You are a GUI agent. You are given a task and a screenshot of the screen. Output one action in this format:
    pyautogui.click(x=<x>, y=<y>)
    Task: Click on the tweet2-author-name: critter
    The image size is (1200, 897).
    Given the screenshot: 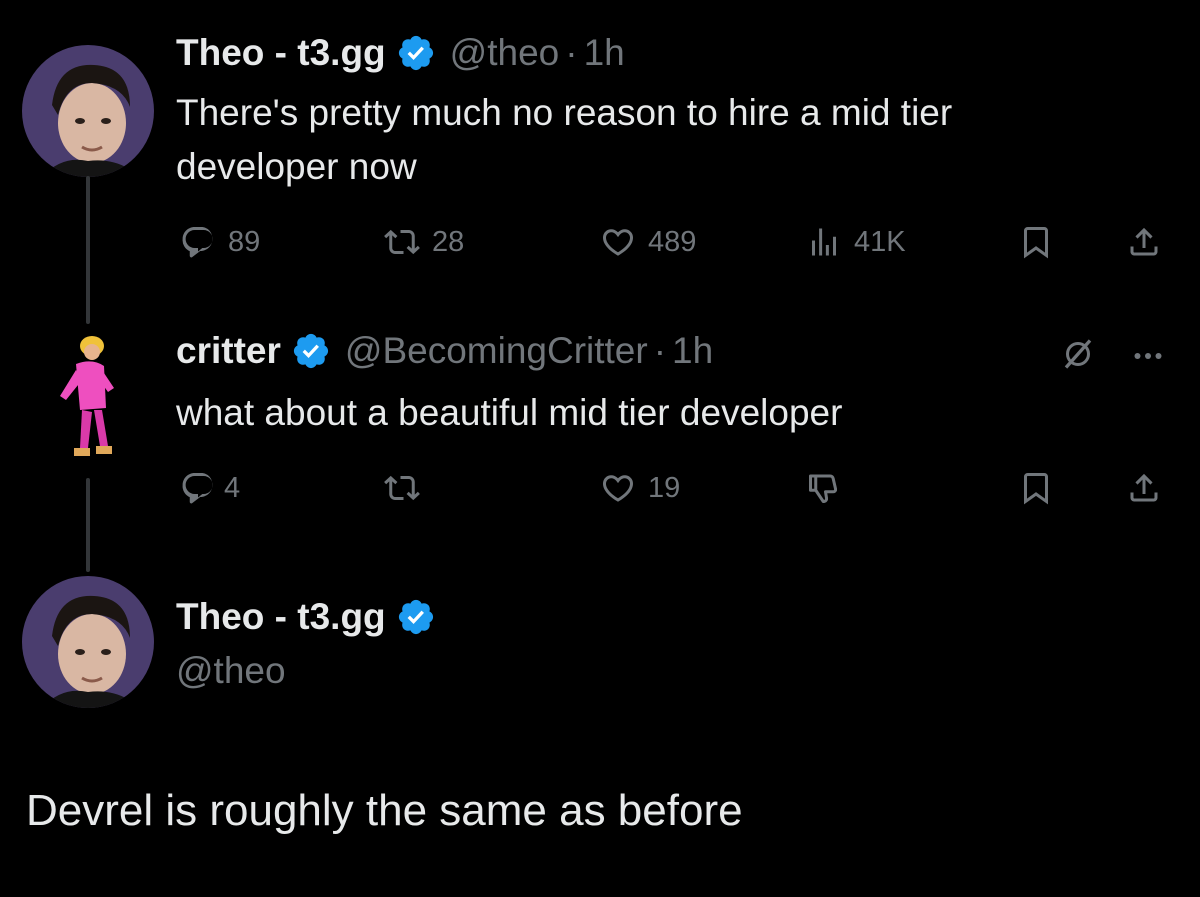 What is the action you would take?
    pyautogui.click(x=228, y=351)
    